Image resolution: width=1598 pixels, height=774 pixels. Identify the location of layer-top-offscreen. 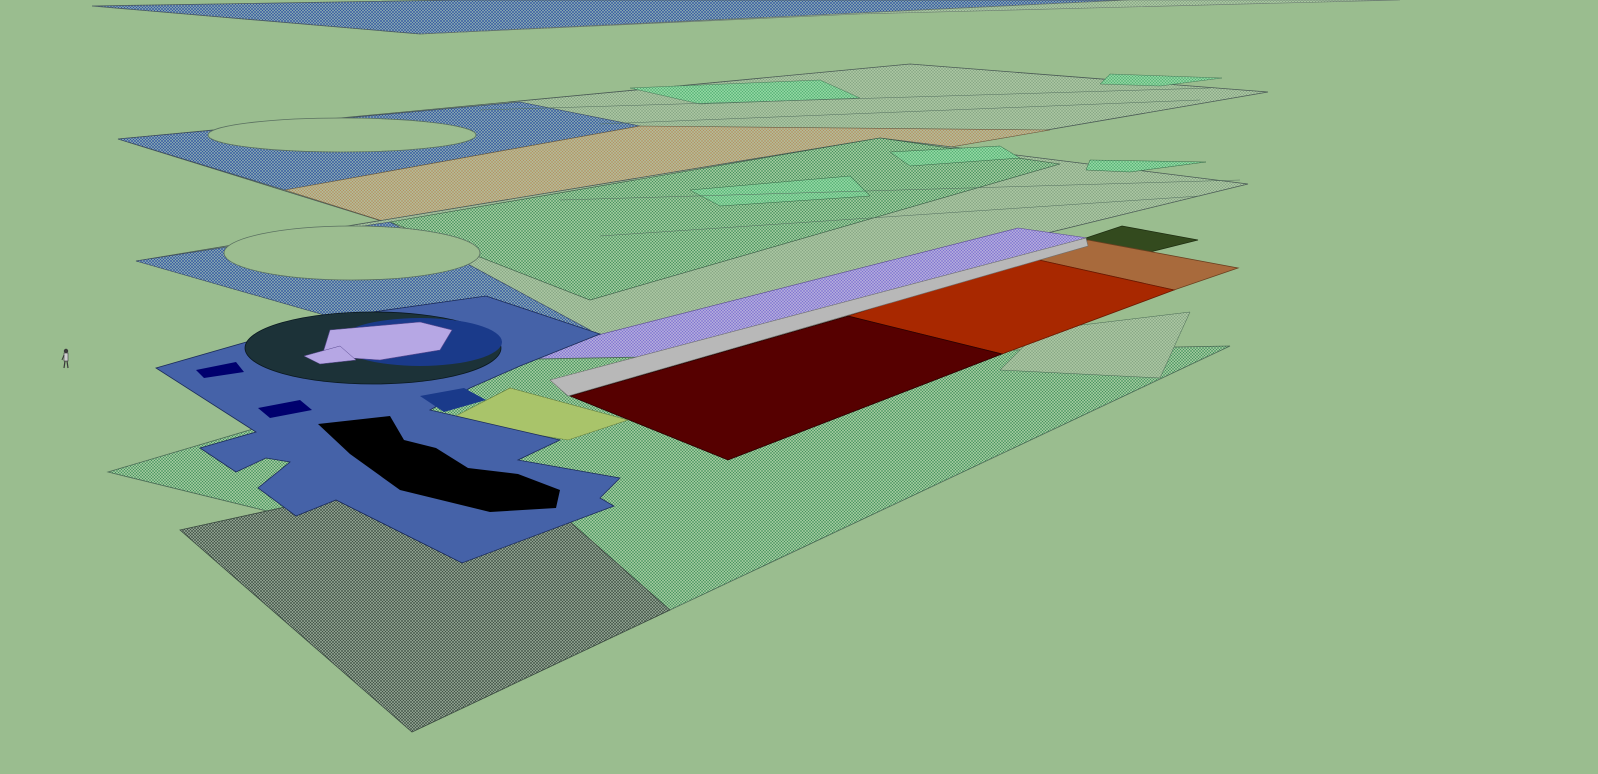
(746, 17).